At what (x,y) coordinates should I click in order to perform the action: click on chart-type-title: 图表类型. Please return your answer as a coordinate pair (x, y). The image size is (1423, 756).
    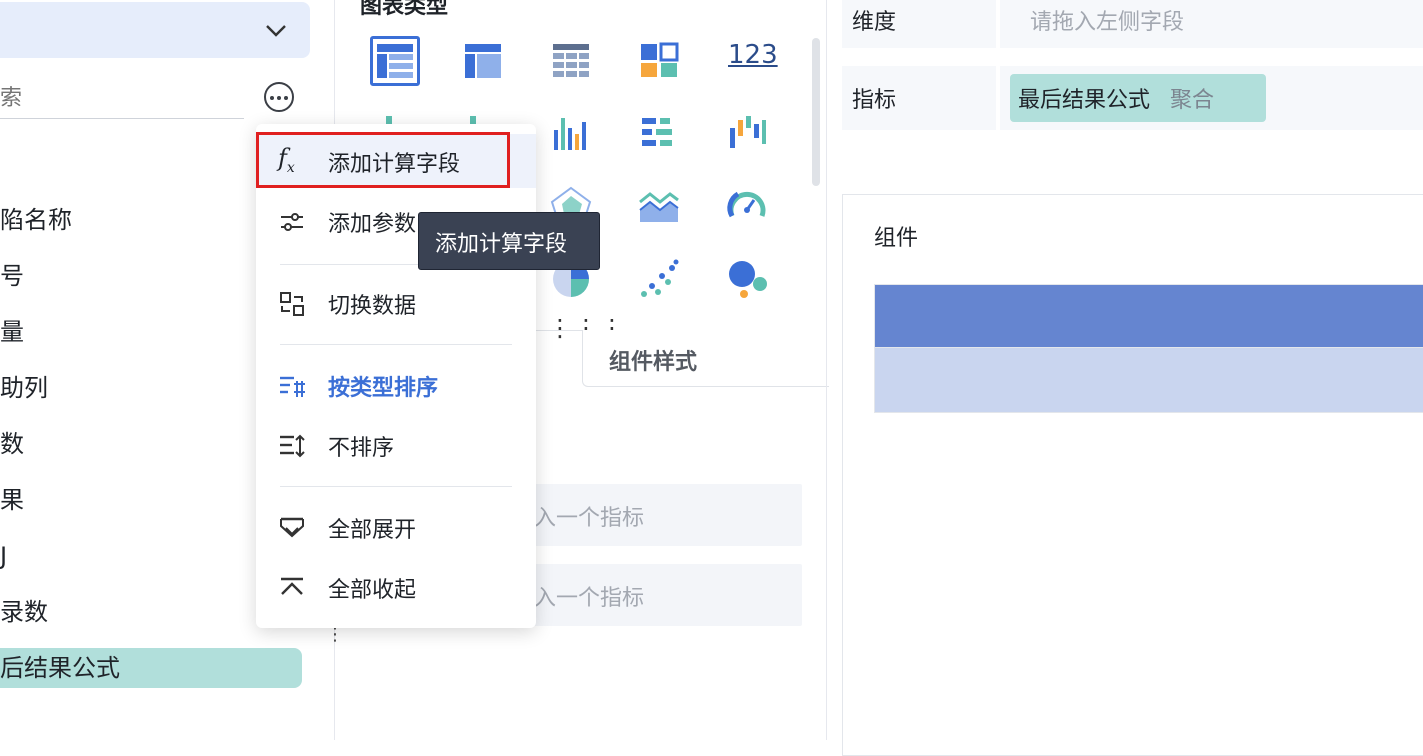
    Looking at the image, I should click on (404, 9).